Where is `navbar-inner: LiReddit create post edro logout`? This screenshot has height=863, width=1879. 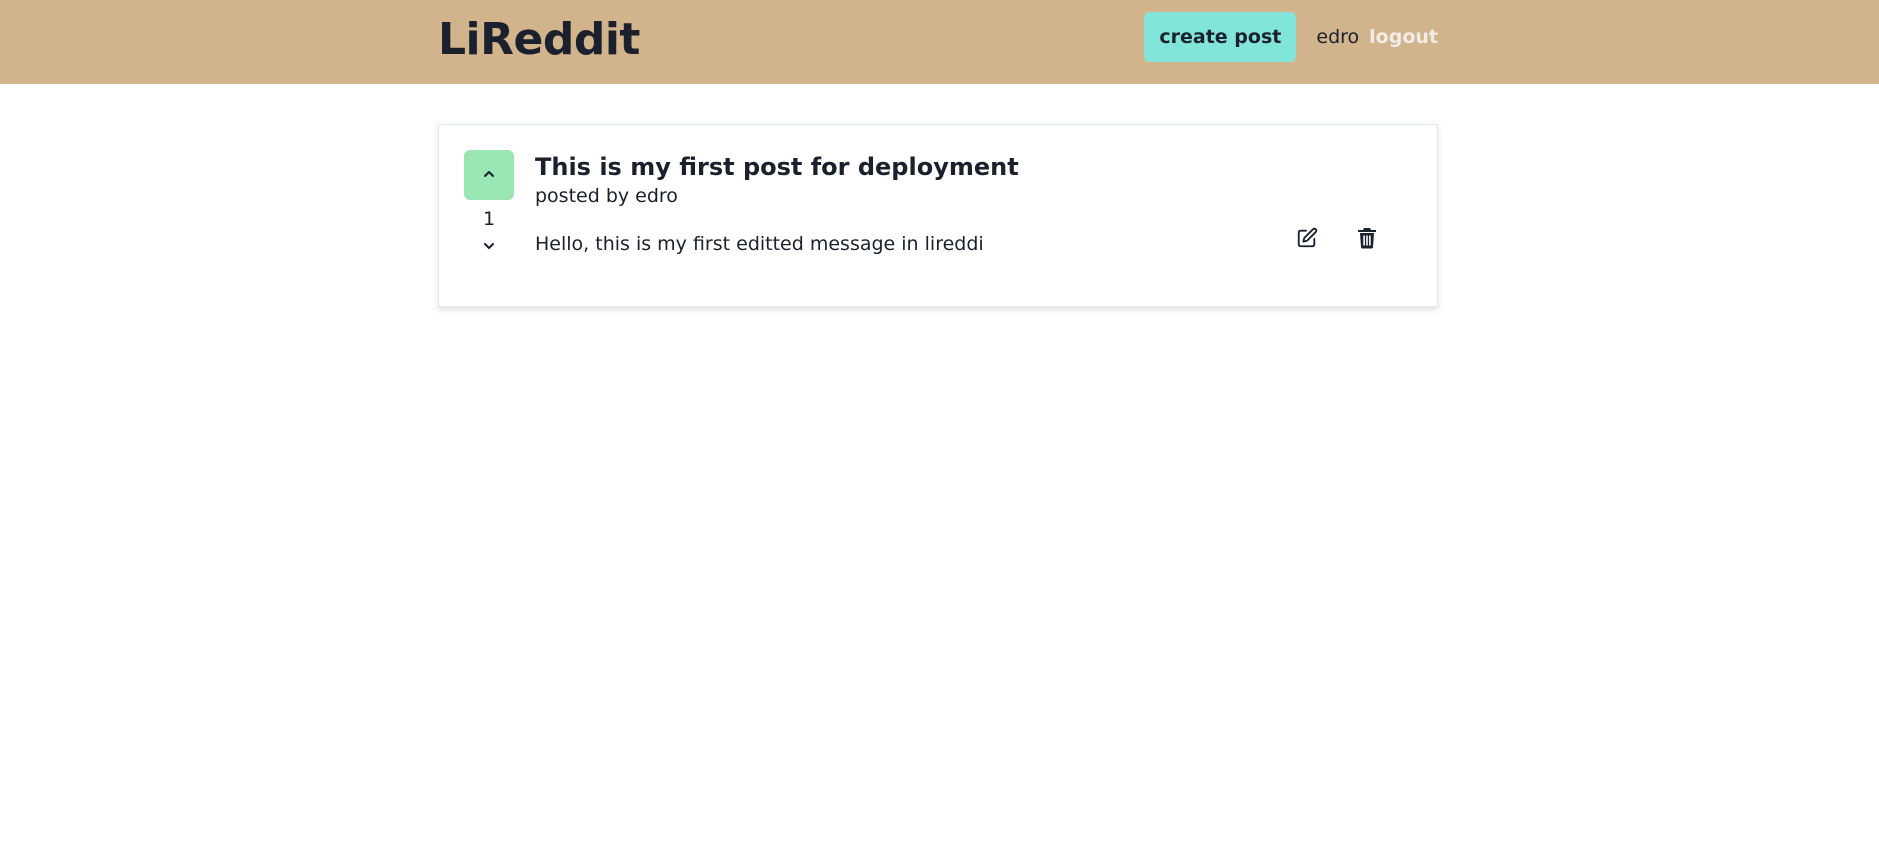 navbar-inner: LiReddit create post edro logout is located at coordinates (938, 42).